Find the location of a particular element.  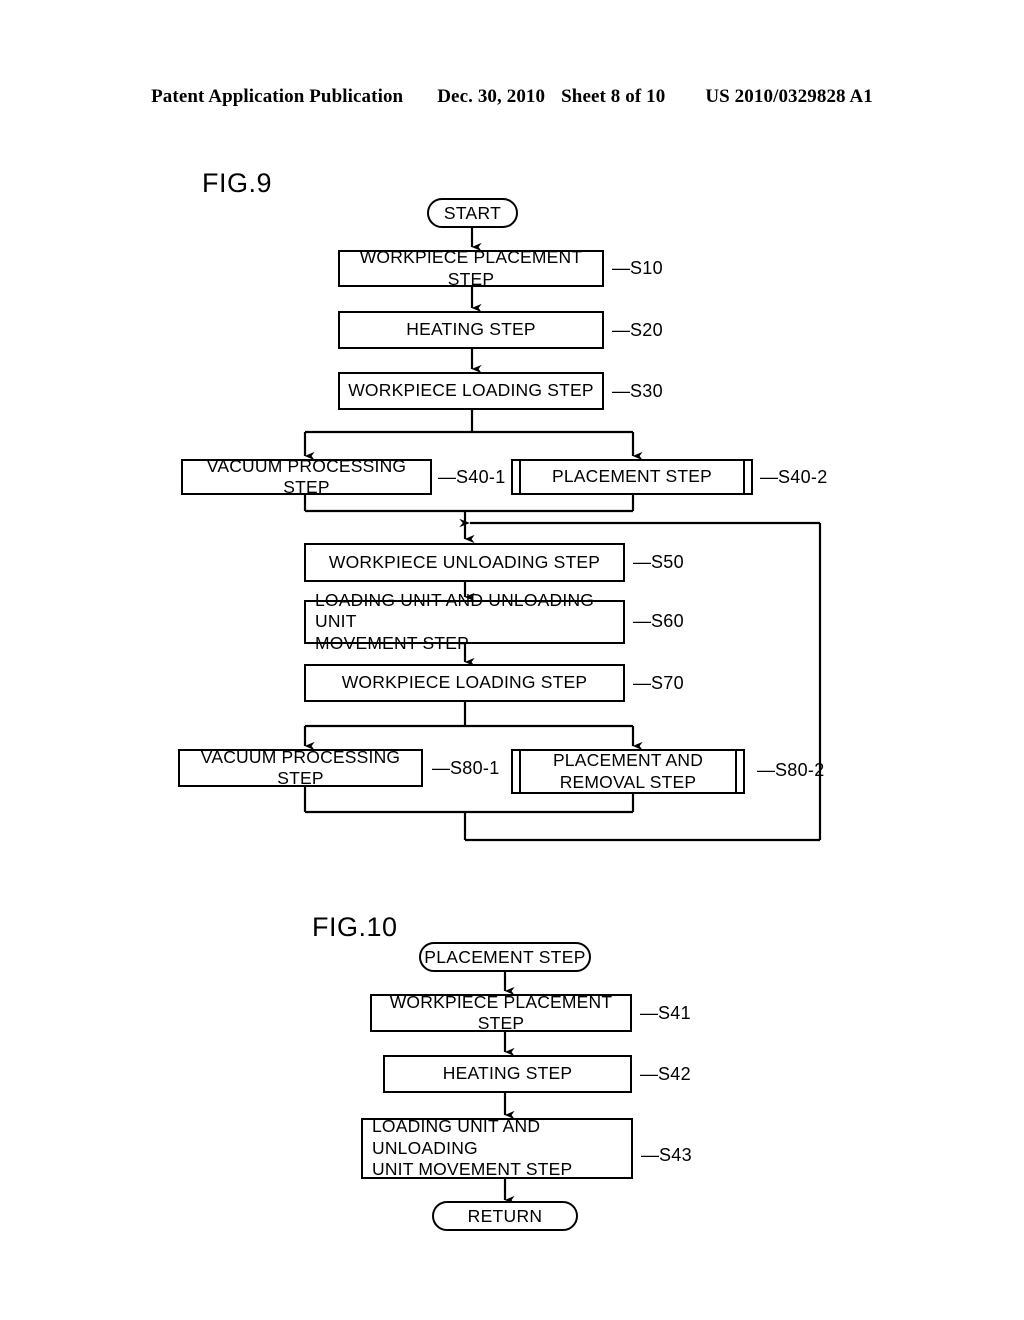

fig9-step-s80-1-label: VACUUM PROCESSING STEP is located at coordinates (300, 767).